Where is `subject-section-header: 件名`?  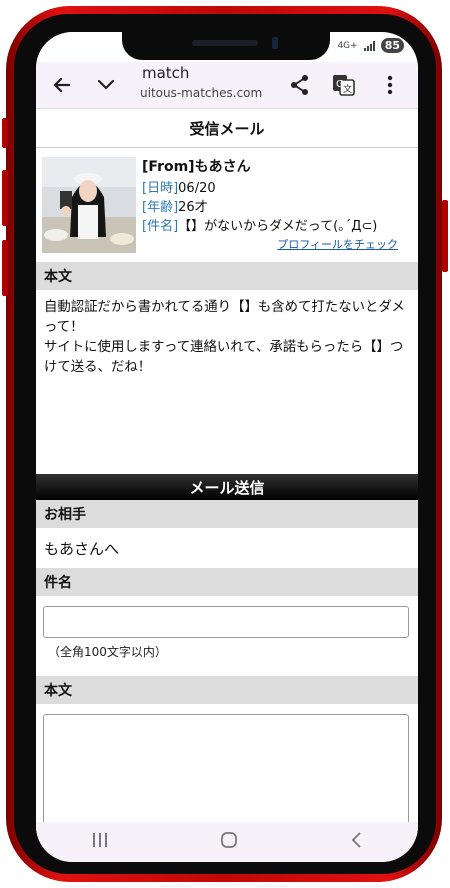 subject-section-header: 件名 is located at coordinates (227, 582).